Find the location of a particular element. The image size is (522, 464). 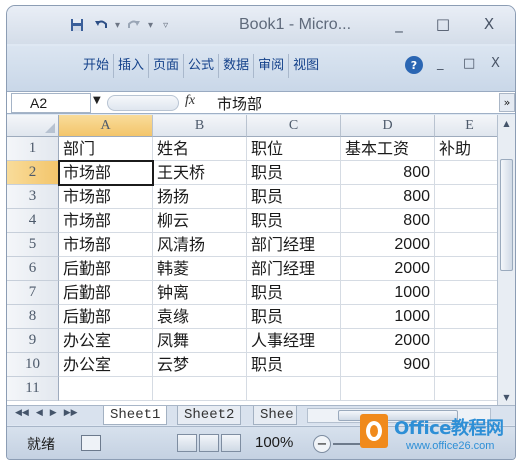

undo-icon is located at coordinates (101, 25).